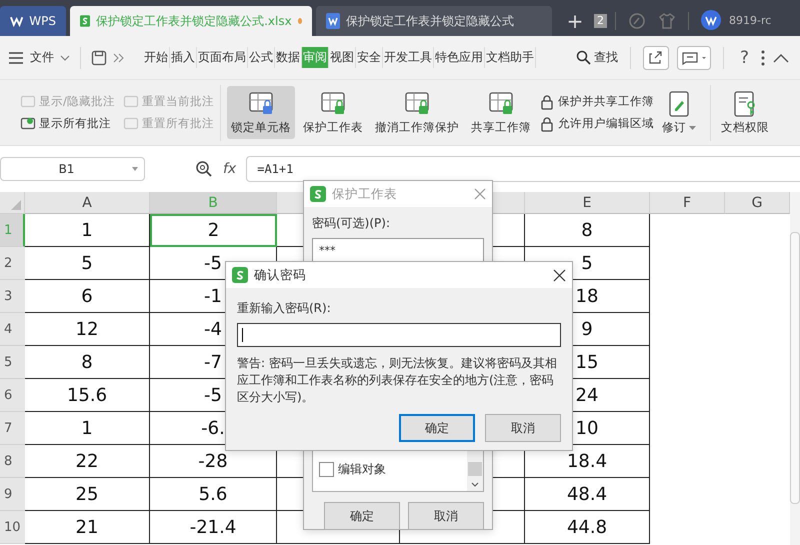 The width and height of the screenshot is (800, 545). I want to click on function-button: fx, so click(229, 169).